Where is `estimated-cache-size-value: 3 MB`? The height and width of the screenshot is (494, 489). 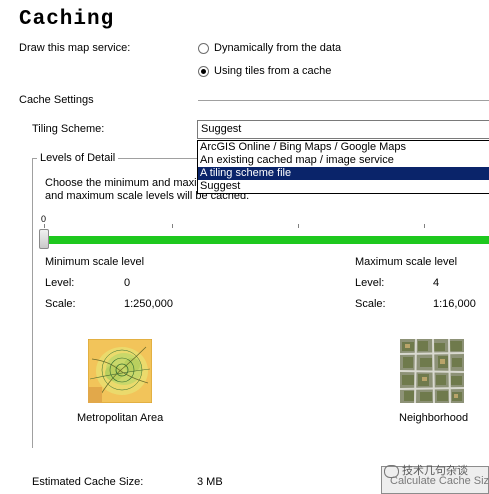
estimated-cache-size-value: 3 MB is located at coordinates (210, 482).